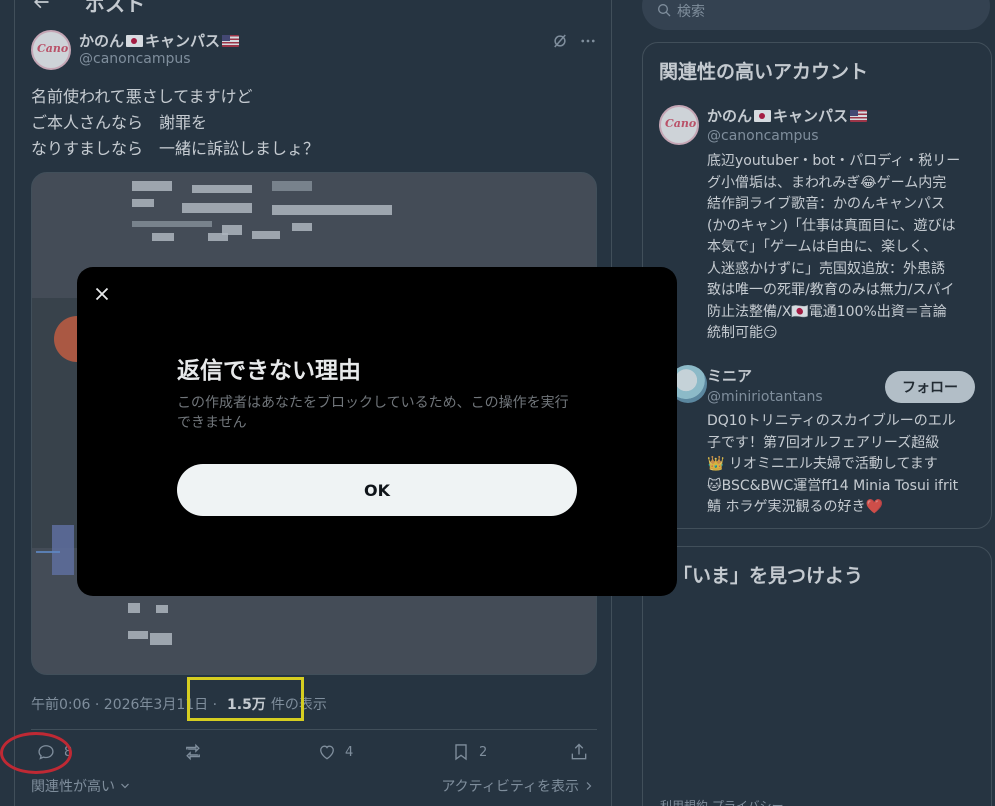  I want to click on back-arrow-icon, so click(41, 6).